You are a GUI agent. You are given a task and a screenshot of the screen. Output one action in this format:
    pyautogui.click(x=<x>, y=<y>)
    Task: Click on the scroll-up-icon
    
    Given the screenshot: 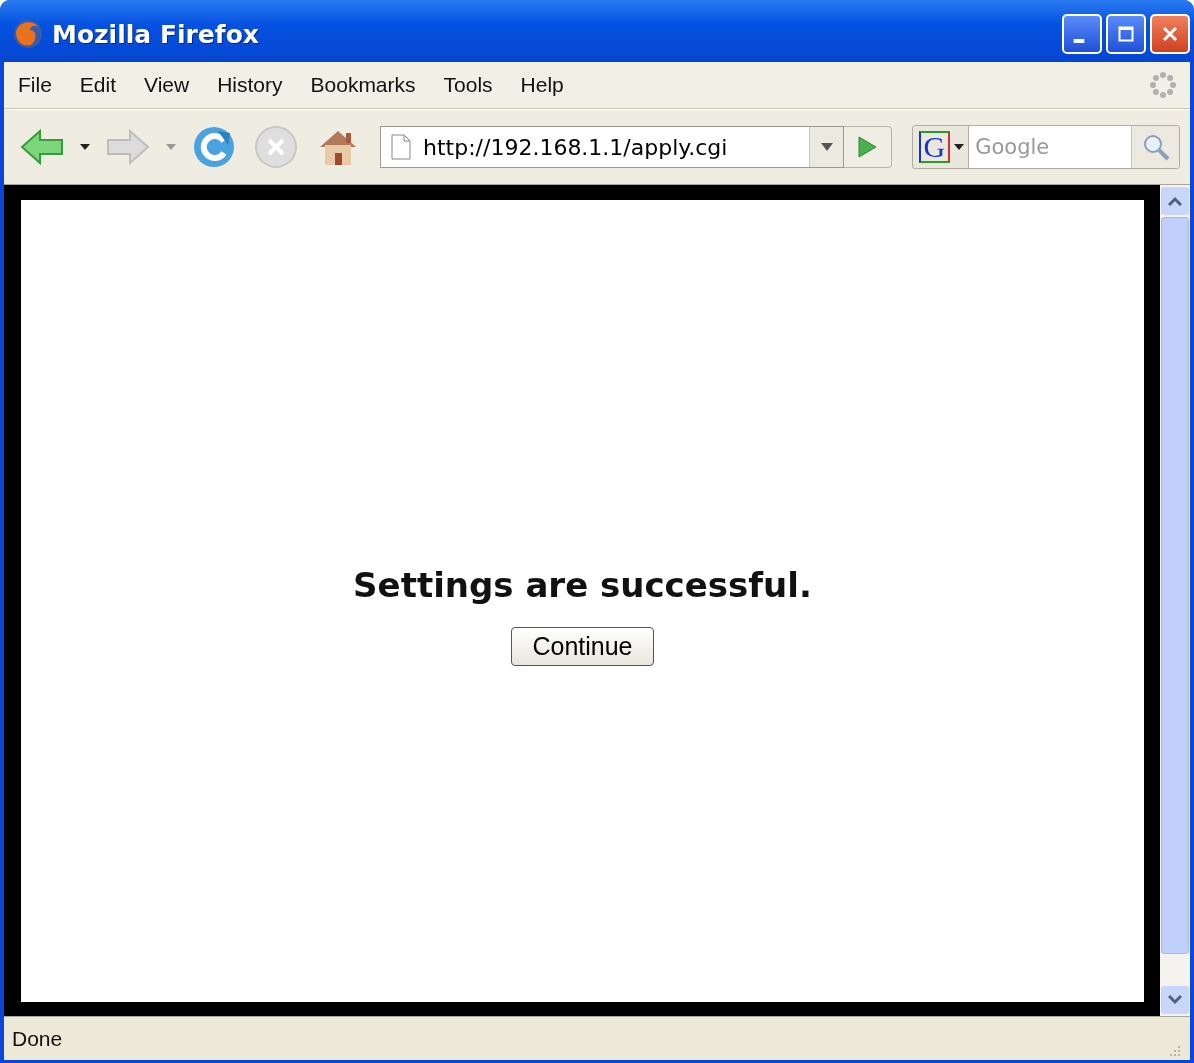 What is the action you would take?
    pyautogui.click(x=1175, y=201)
    